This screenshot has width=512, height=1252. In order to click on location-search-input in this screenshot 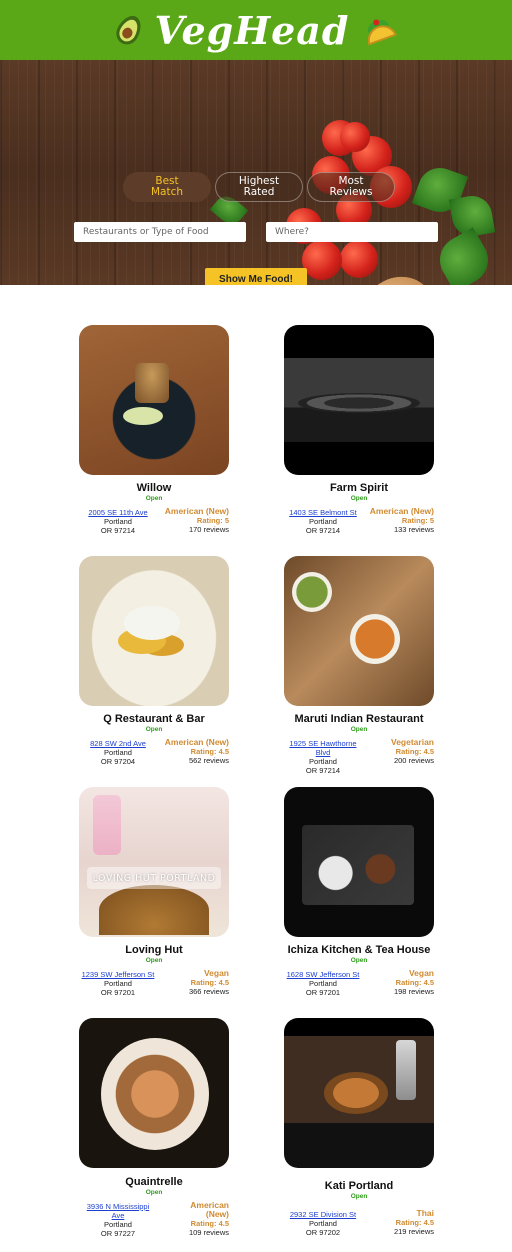, I will do `click(352, 232)`.